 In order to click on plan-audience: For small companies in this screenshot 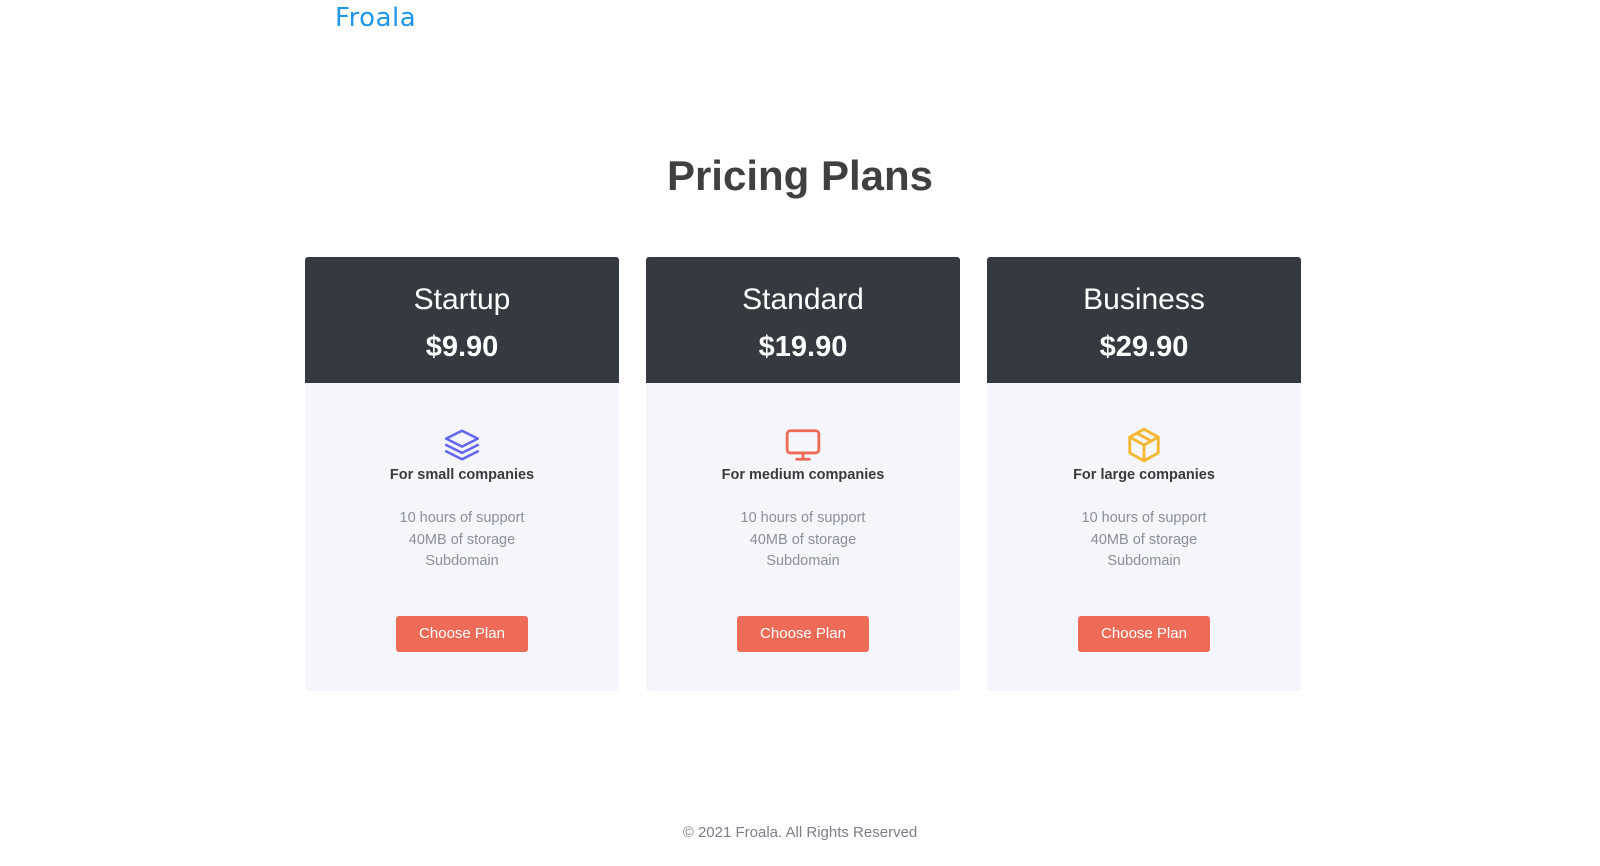, I will do `click(462, 475)`.